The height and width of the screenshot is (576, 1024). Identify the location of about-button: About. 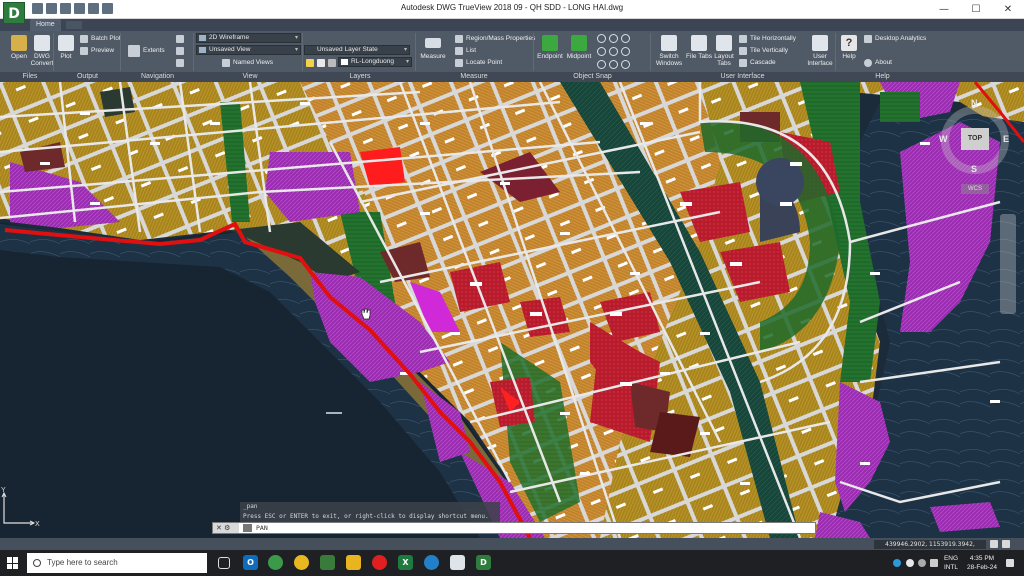
(878, 62).